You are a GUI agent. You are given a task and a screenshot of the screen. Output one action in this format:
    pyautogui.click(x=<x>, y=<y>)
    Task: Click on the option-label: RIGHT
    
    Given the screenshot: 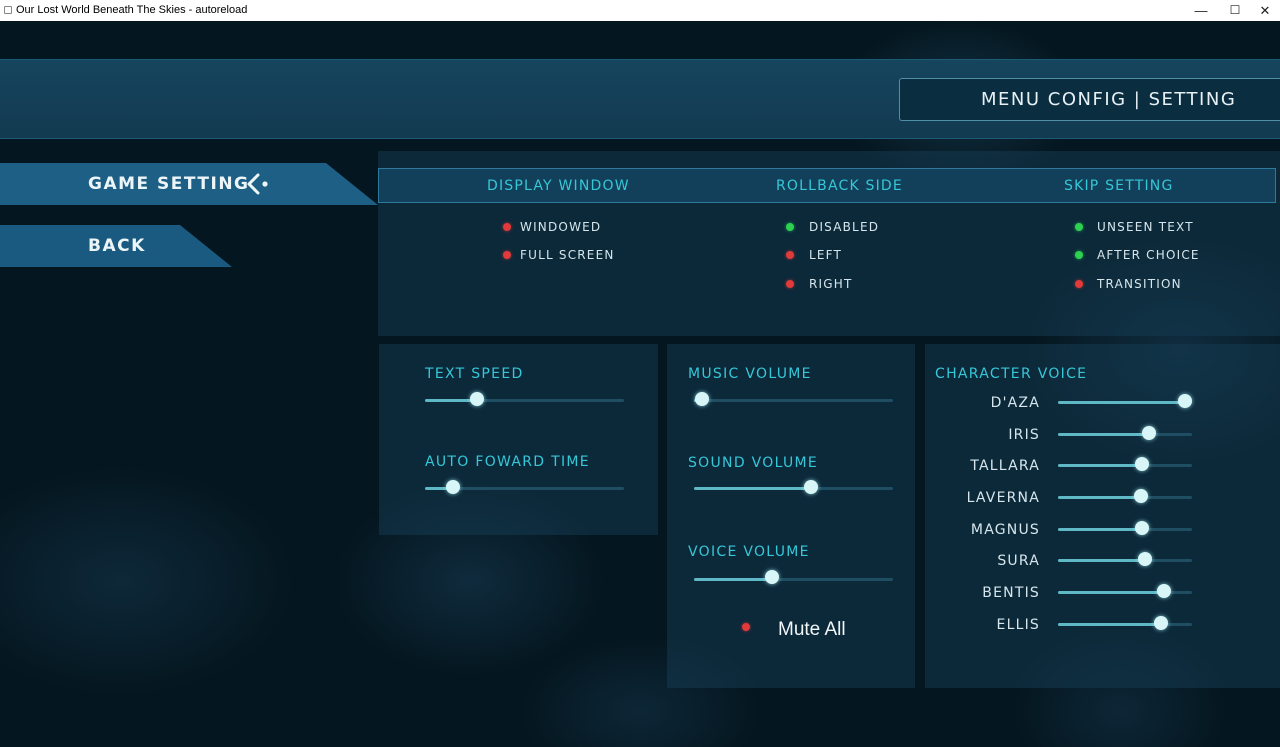 What is the action you would take?
    pyautogui.click(x=831, y=284)
    